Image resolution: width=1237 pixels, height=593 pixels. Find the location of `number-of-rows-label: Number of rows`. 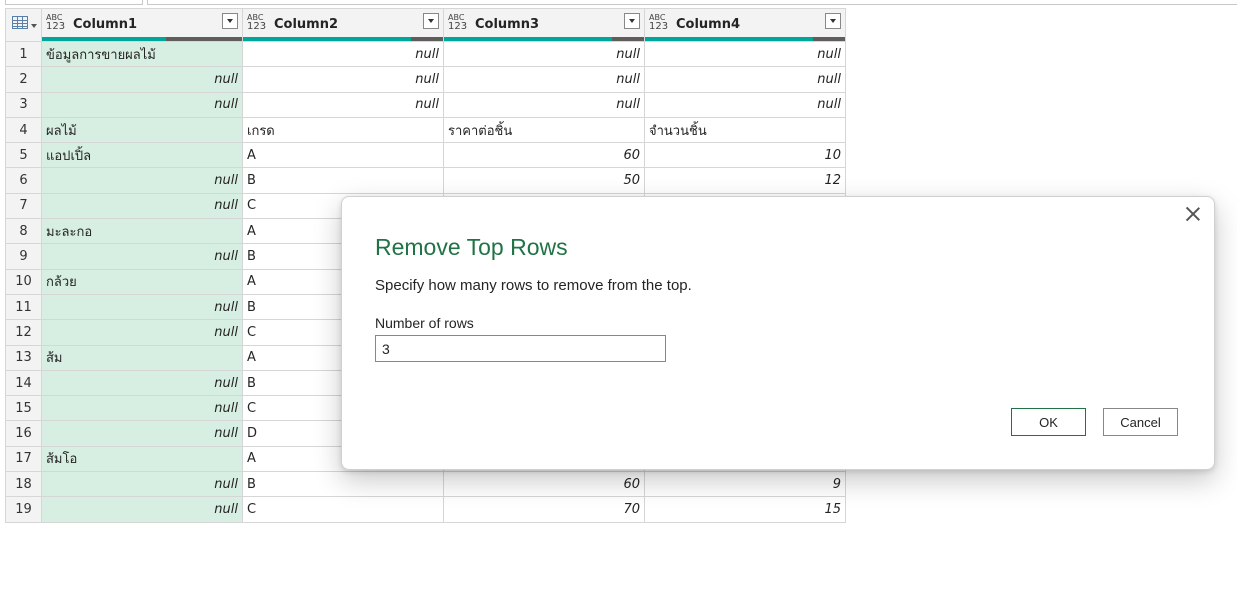

number-of-rows-label: Number of rows is located at coordinates (424, 323).